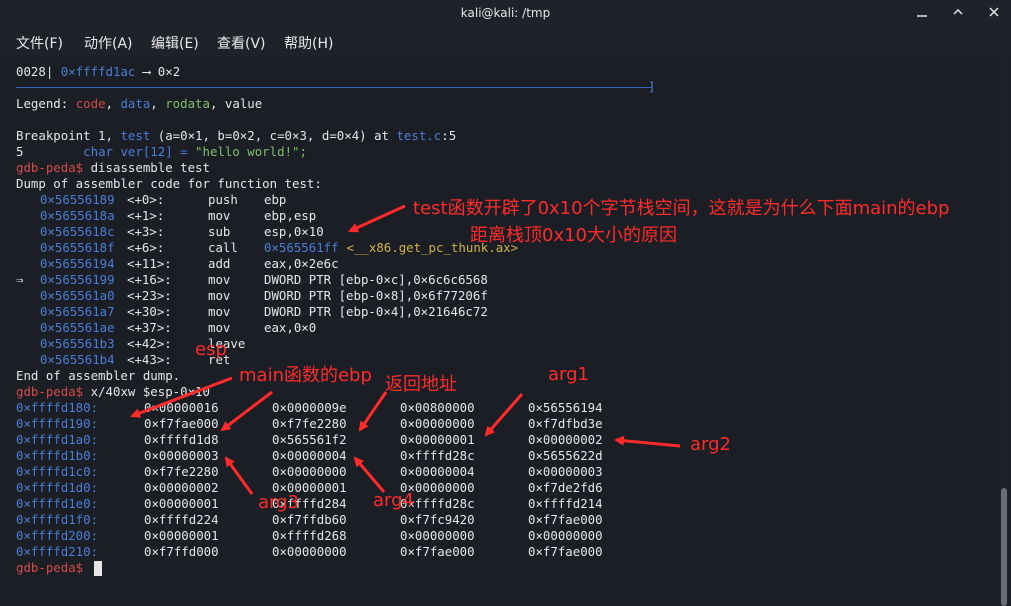  Describe the element at coordinates (246, 411) in the screenshot. I see `arrow-main-ebp` at that location.